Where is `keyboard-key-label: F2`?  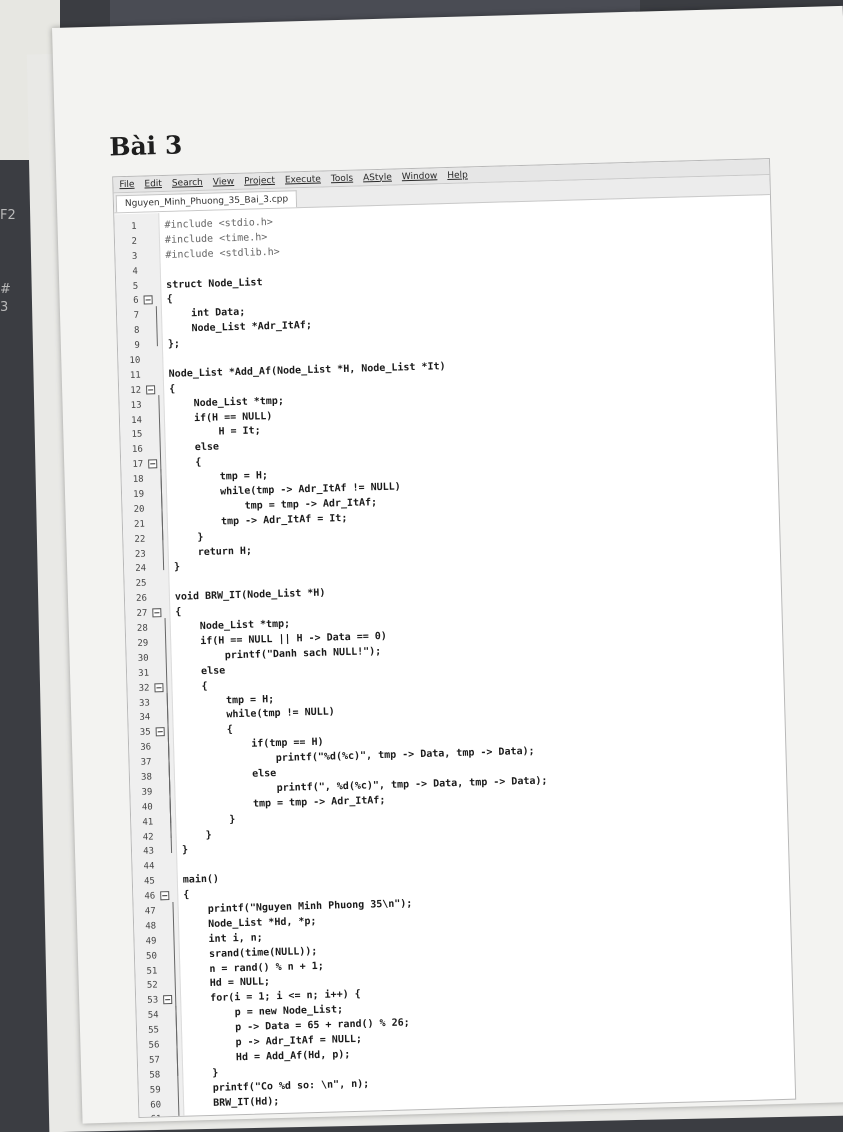
keyboard-key-label: F2 is located at coordinates (8, 215).